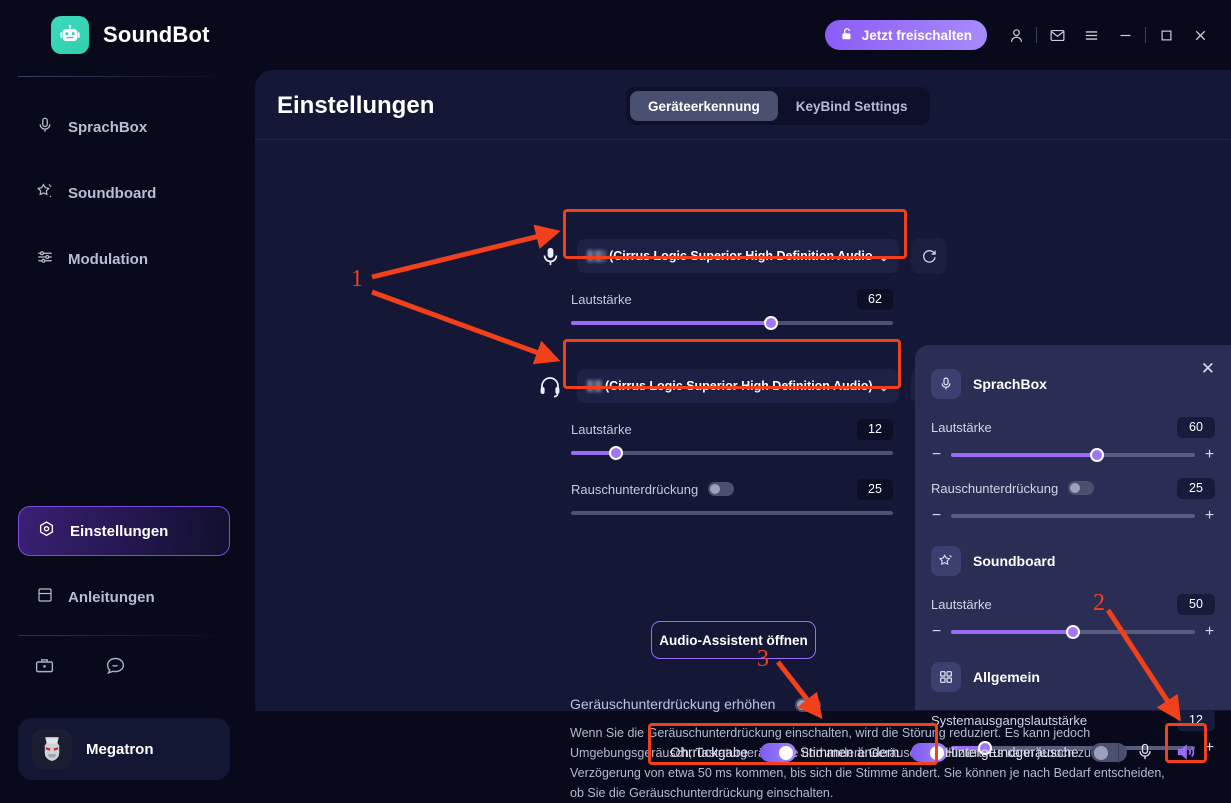 The width and height of the screenshot is (1231, 803). Describe the element at coordinates (1166, 35) in the screenshot. I see `maximize-icon` at that location.